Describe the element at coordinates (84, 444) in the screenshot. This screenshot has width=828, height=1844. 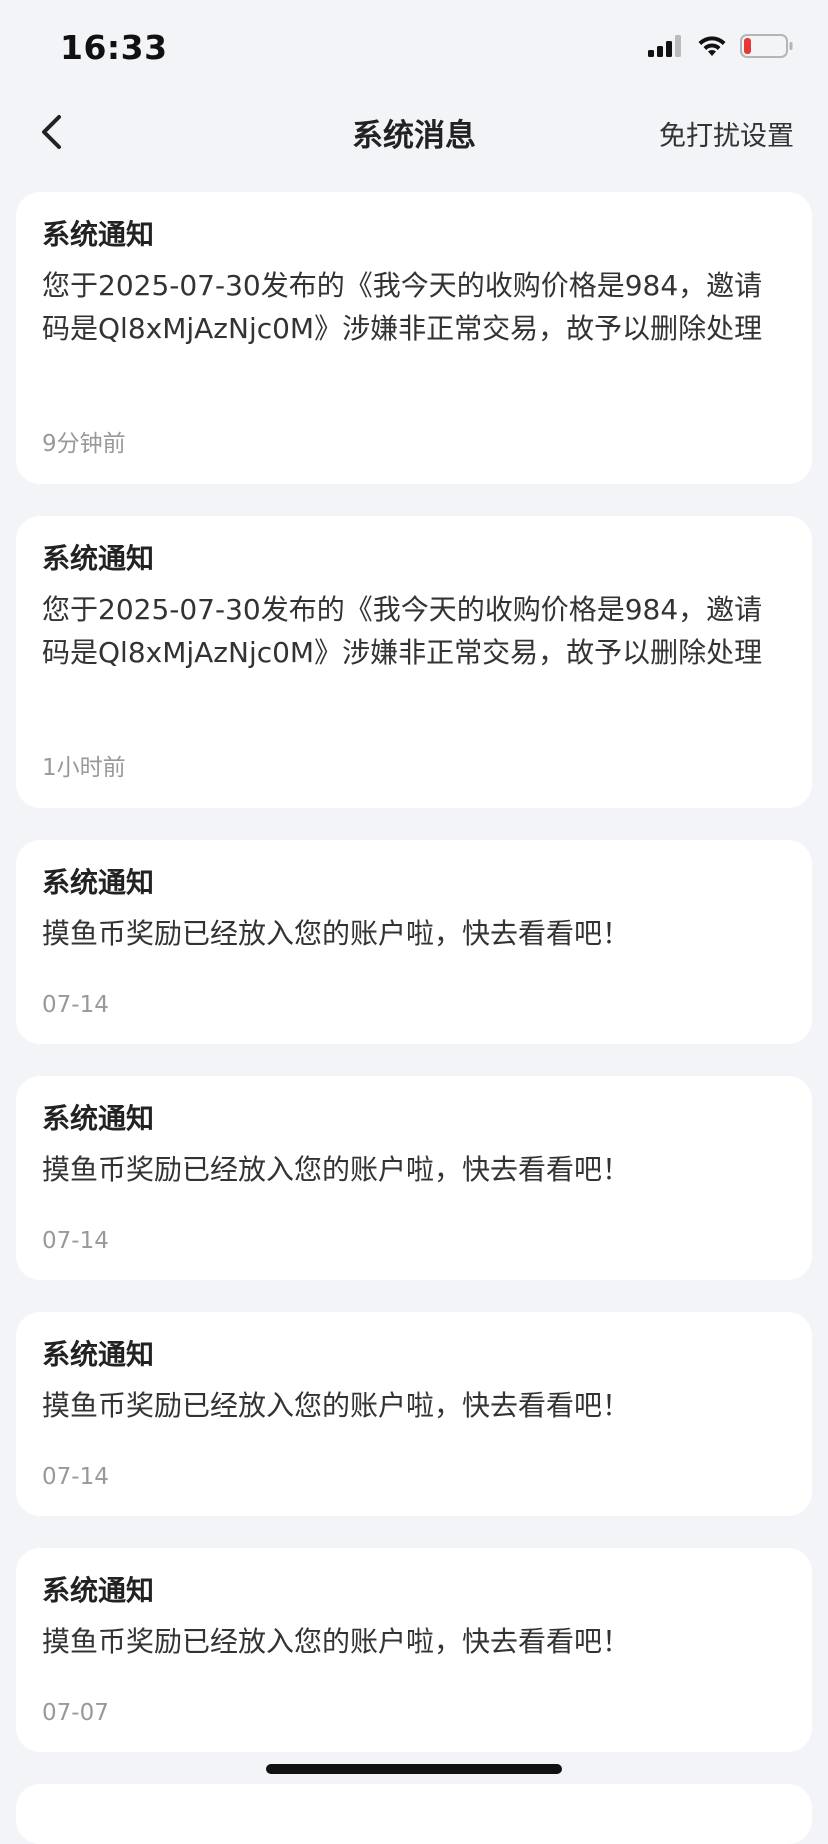
I see `message-time: 9分钟前` at that location.